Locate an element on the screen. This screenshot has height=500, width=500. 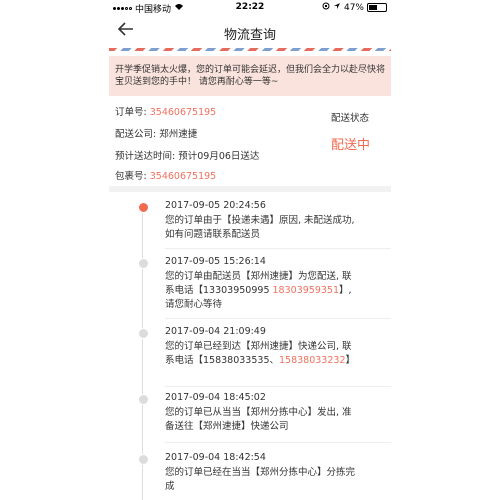
battery-fill is located at coordinates (373, 7).